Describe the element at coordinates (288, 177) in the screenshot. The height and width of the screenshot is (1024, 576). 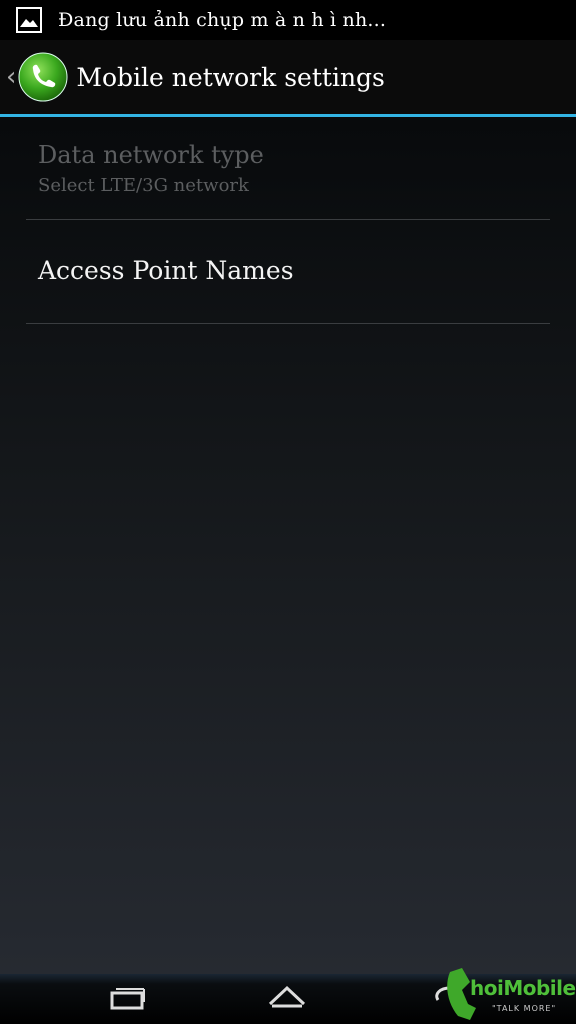
I see `pref-data-network-type: Data network type Select LTE/3G network` at that location.